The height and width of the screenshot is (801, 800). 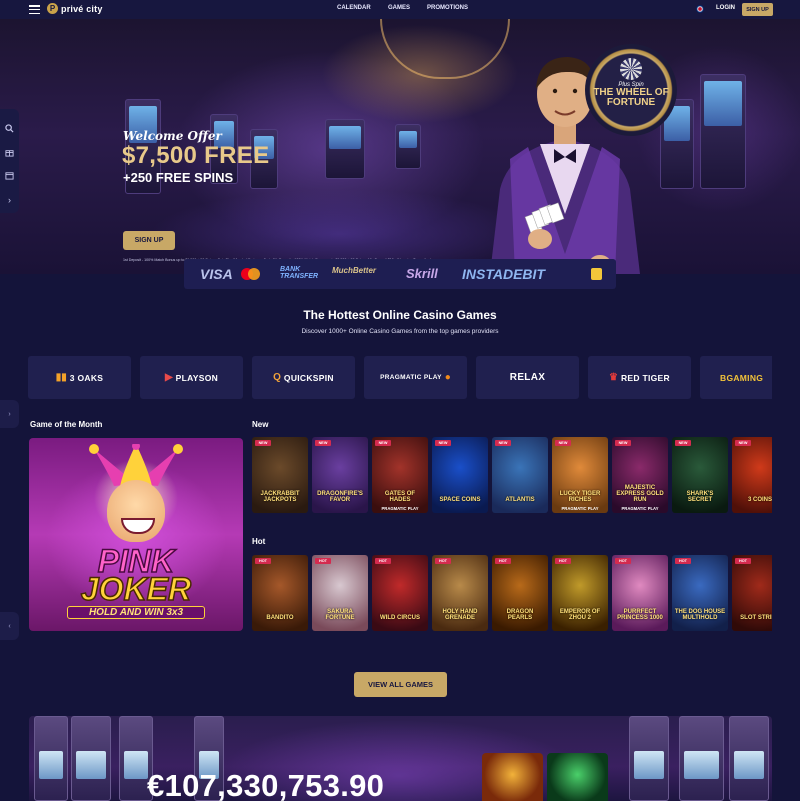 I want to click on skrill-logo: Skrill, so click(x=422, y=273).